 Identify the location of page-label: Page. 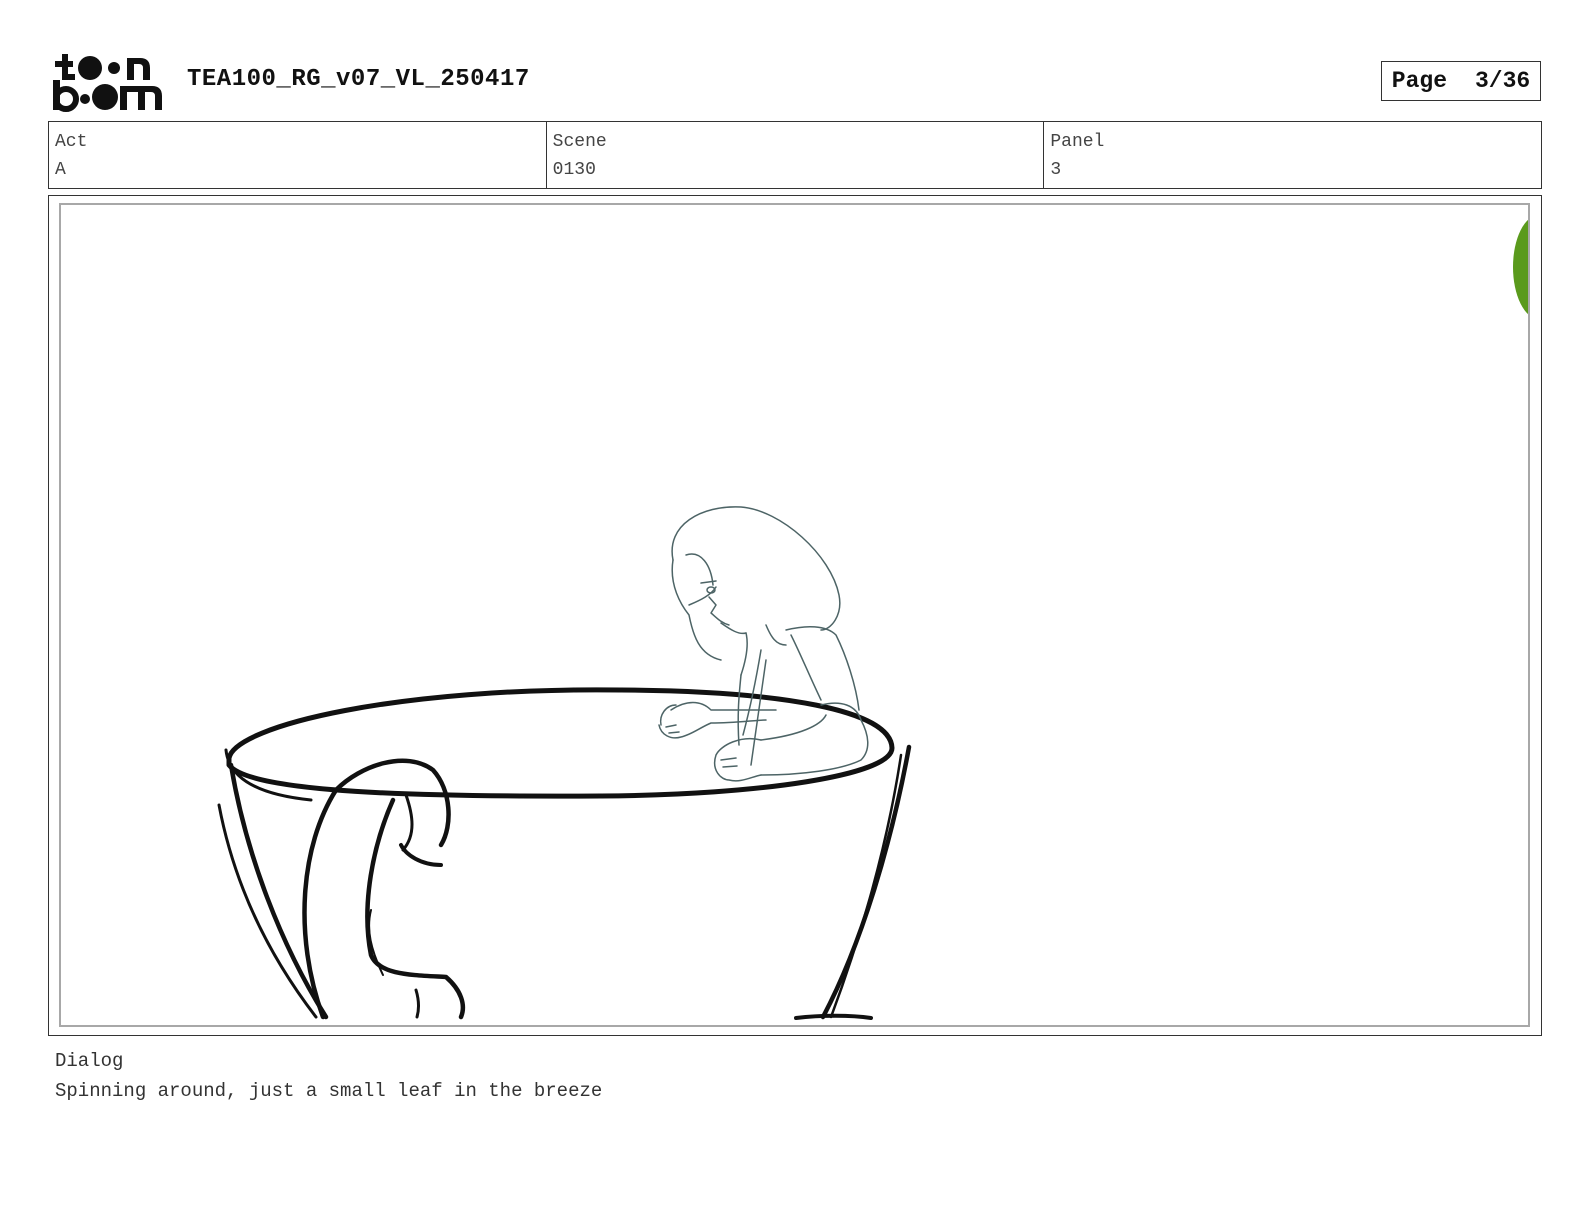
(1419, 81).